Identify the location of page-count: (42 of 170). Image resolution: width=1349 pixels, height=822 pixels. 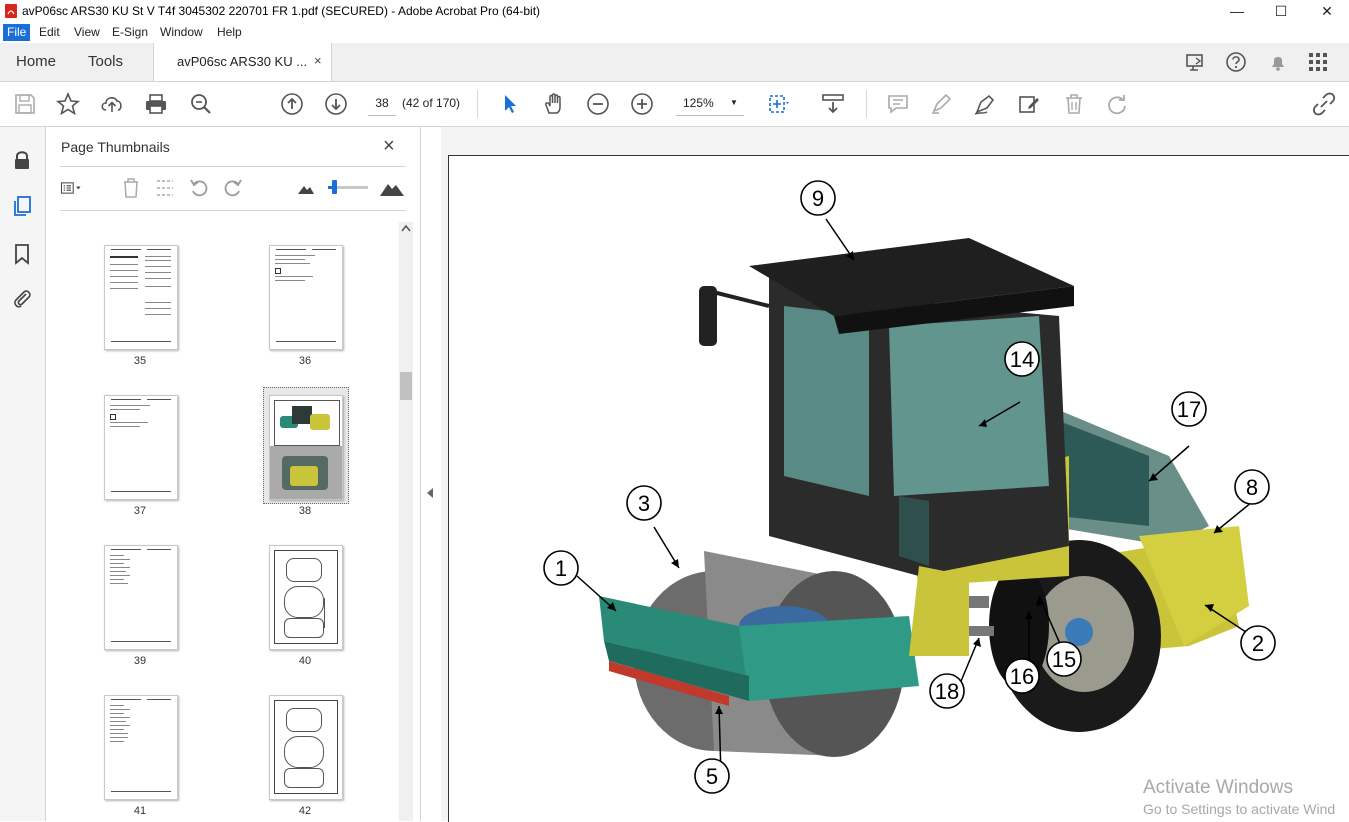
(431, 103).